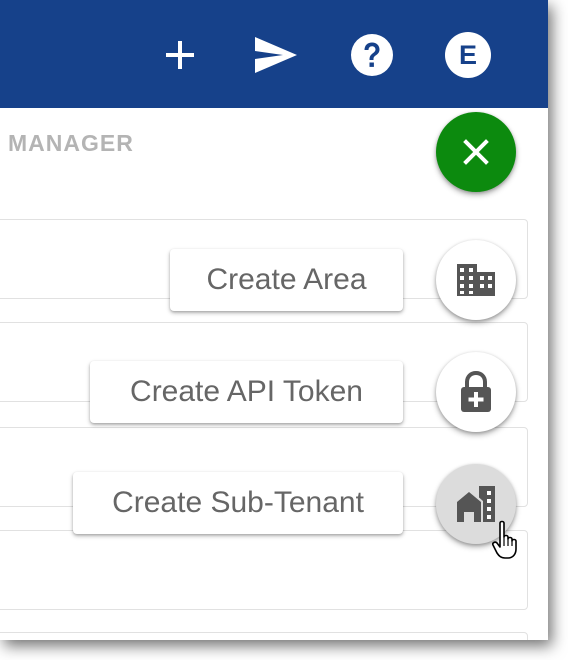  I want to click on plus-icon, so click(180, 55).